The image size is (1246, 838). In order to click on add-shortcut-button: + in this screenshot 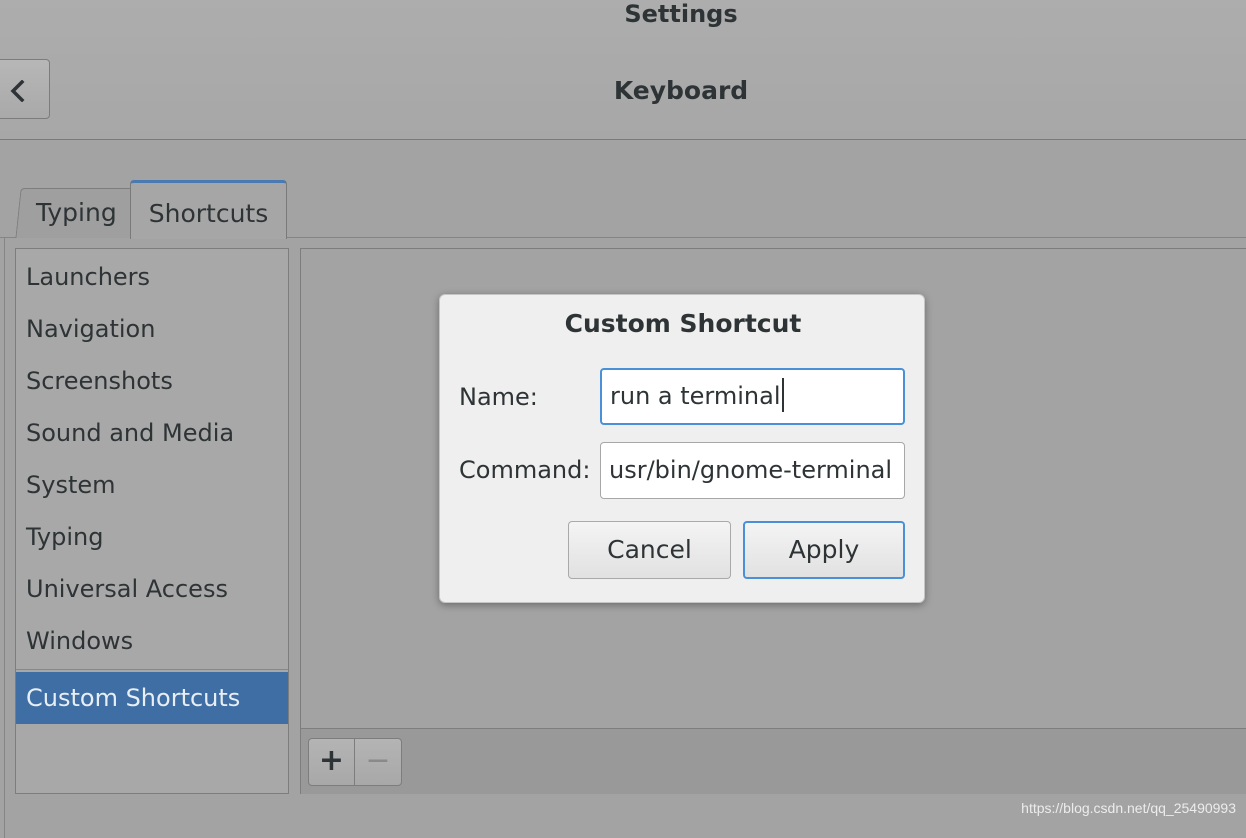, I will do `click(331, 762)`.